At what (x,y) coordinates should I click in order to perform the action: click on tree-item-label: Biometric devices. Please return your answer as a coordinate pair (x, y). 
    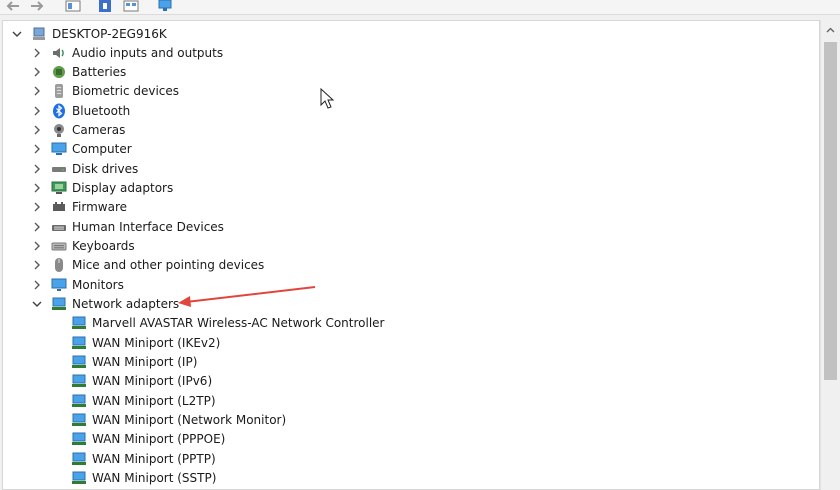
    Looking at the image, I should click on (126, 90).